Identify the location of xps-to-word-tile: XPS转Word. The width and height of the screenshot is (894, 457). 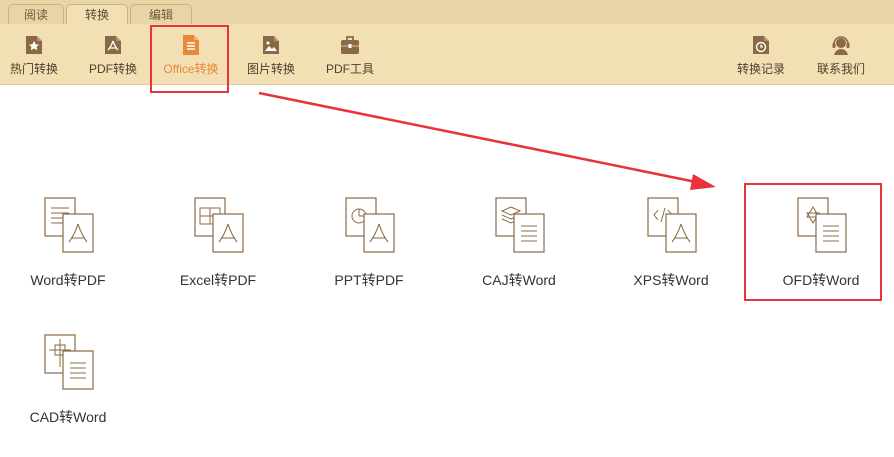
(671, 243).